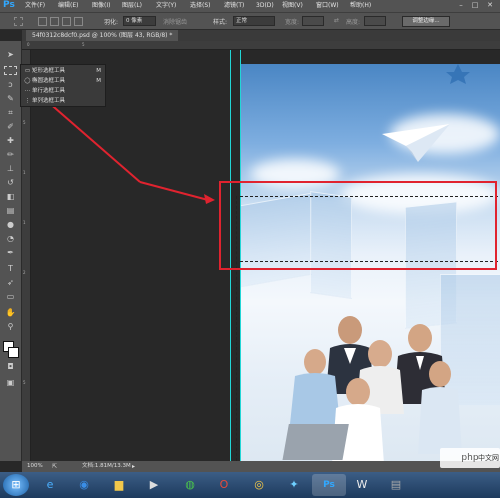  I want to click on photoshop-taskbar-icon: Ps, so click(329, 485).